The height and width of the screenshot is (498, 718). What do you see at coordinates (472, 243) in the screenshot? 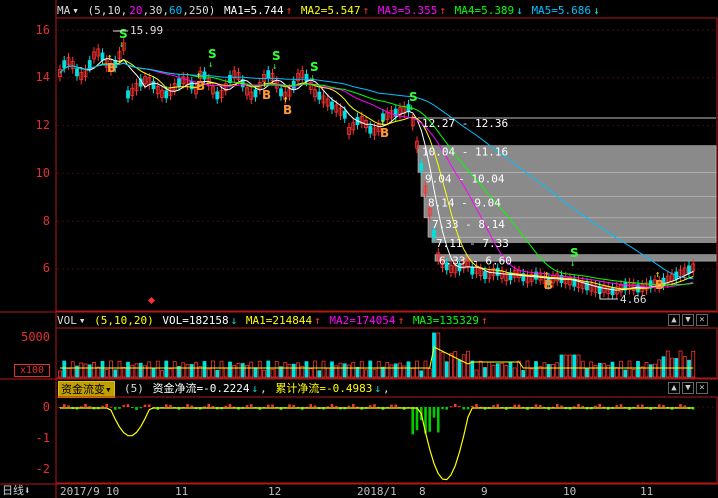
I see `gap-label: 7.11 - 7.33` at bounding box center [472, 243].